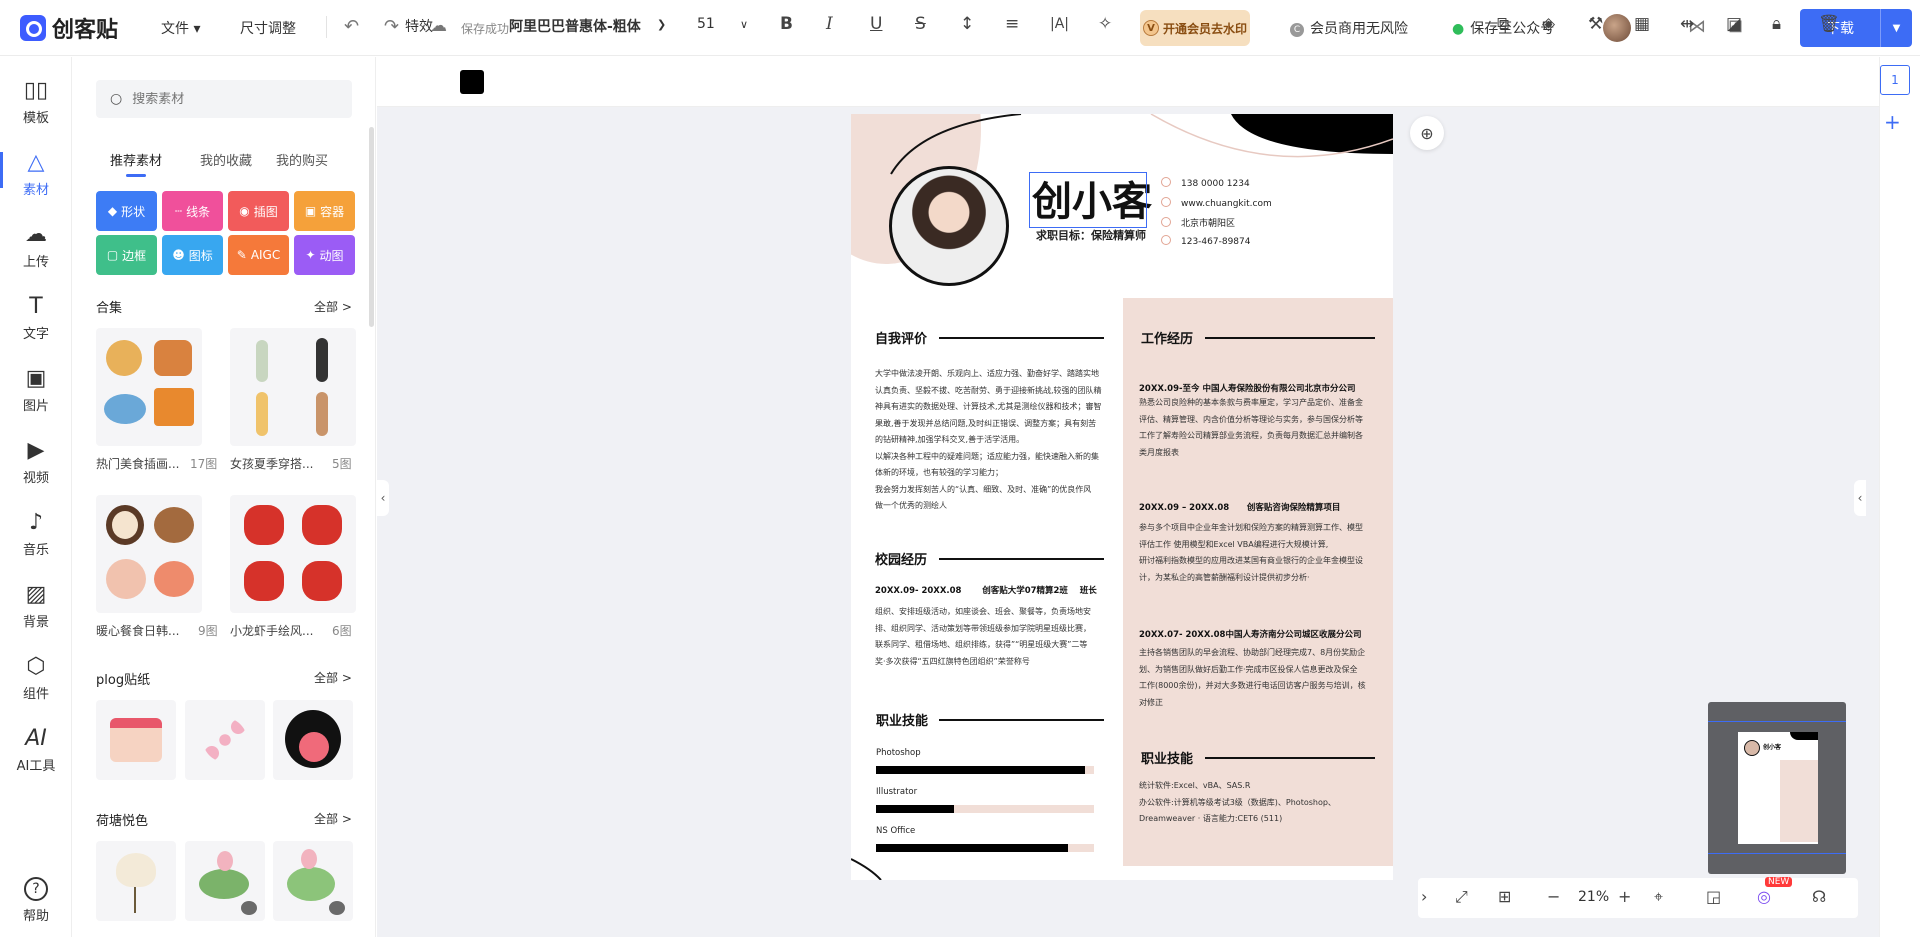  What do you see at coordinates (351, 26) in the screenshot?
I see `undo-icon: ↶` at bounding box center [351, 26].